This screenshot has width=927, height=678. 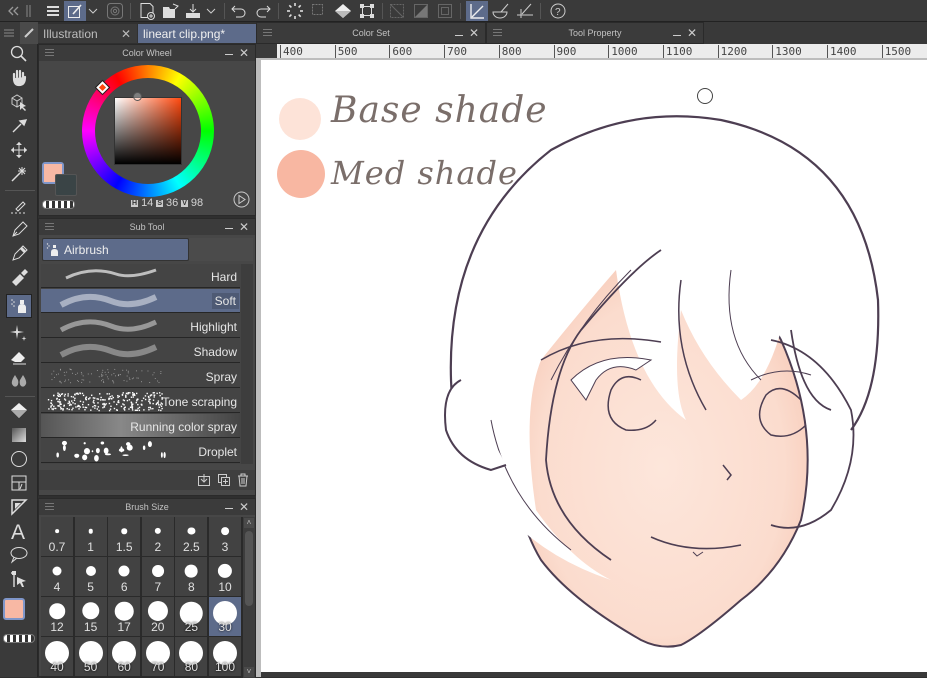 I want to click on help-icon: ?, so click(x=559, y=11).